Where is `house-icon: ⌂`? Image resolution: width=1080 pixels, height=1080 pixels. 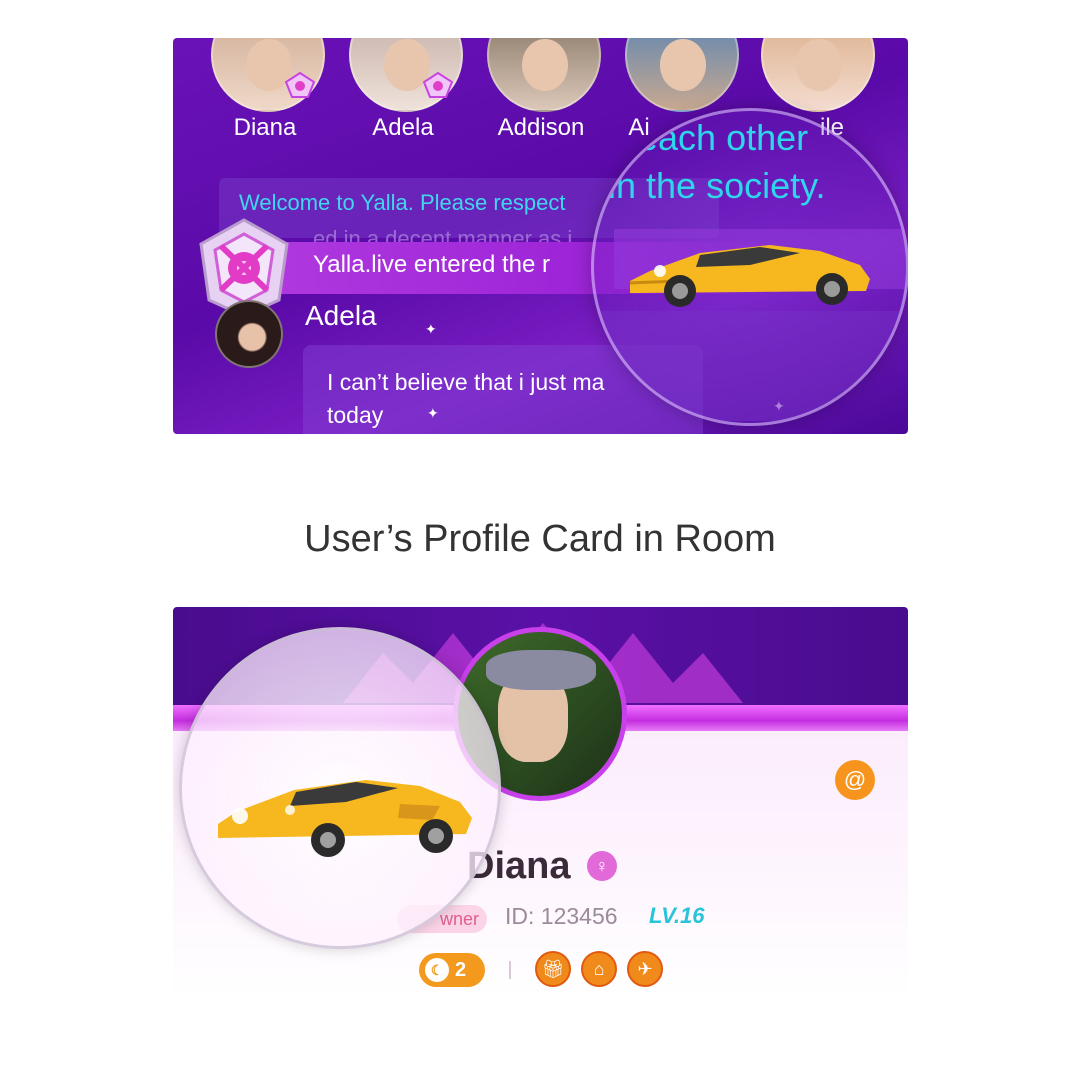
house-icon: ⌂ is located at coordinates (599, 969).